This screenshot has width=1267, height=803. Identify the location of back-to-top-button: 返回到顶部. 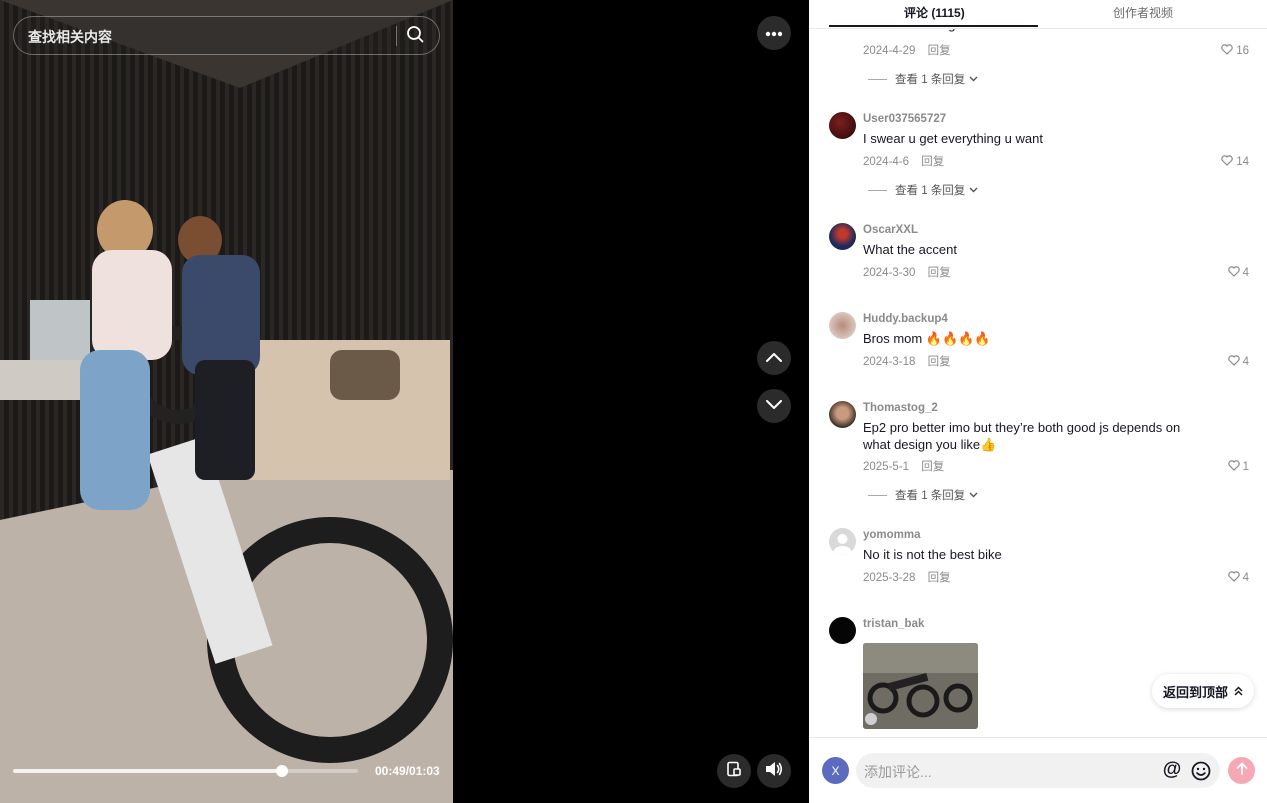
(1203, 691).